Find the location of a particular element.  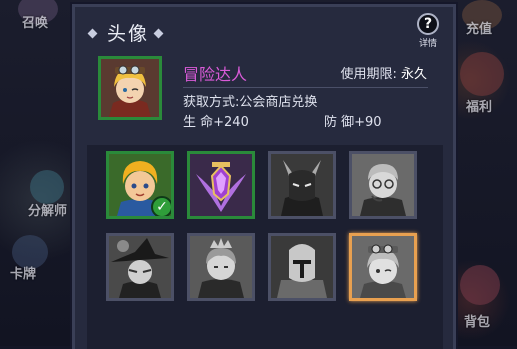

adventurer-girl-icon is located at coordinates (383, 267).